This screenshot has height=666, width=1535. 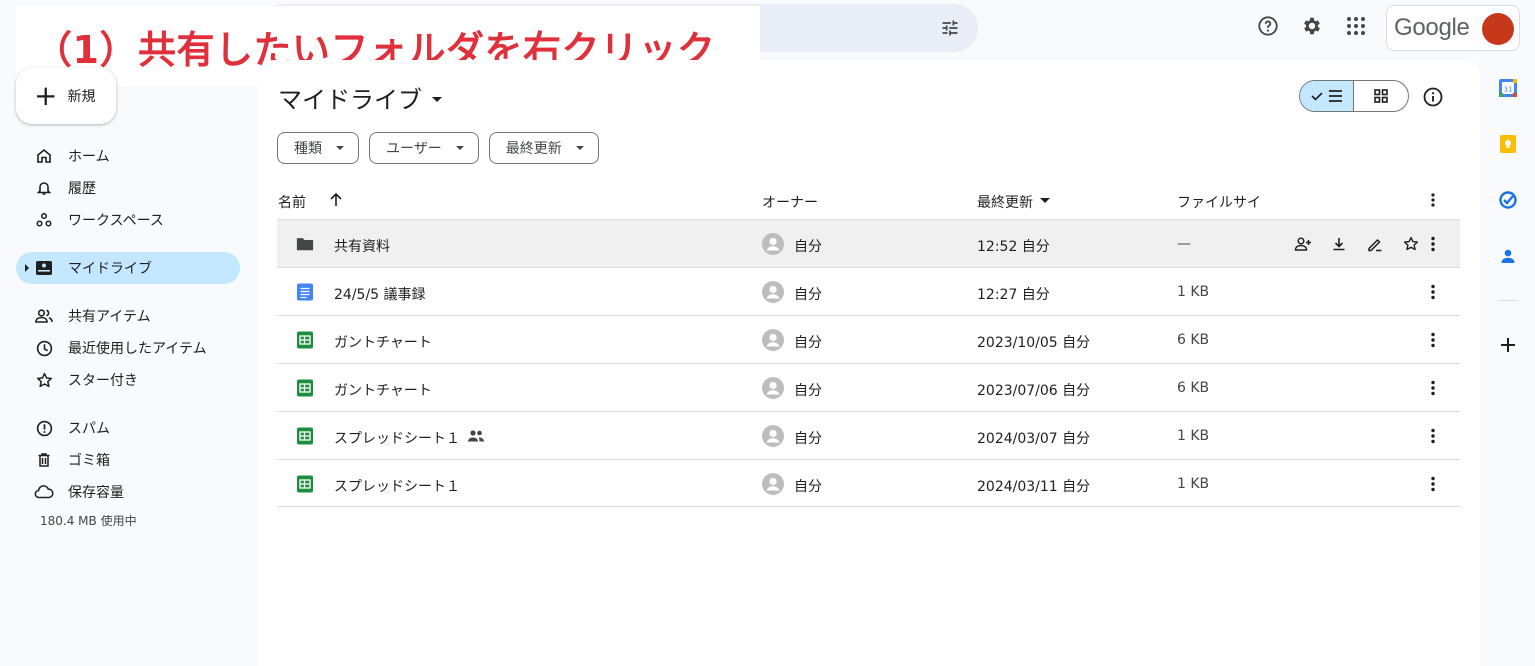 I want to click on table-row: スプレッドシート１ 自分 2024/03/11 自分 1 KB, so click(x=868, y=483).